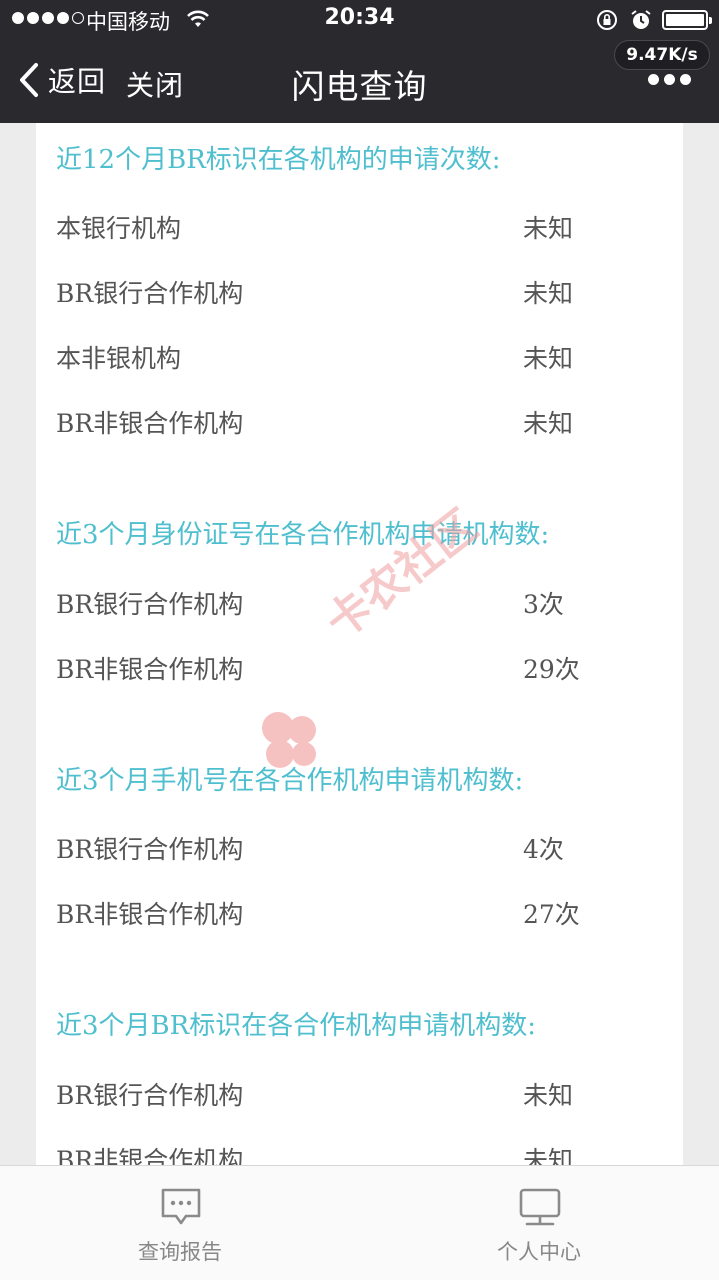 Image resolution: width=719 pixels, height=1280 pixels. I want to click on network-speed-badge: 9.47K/s, so click(662, 55).